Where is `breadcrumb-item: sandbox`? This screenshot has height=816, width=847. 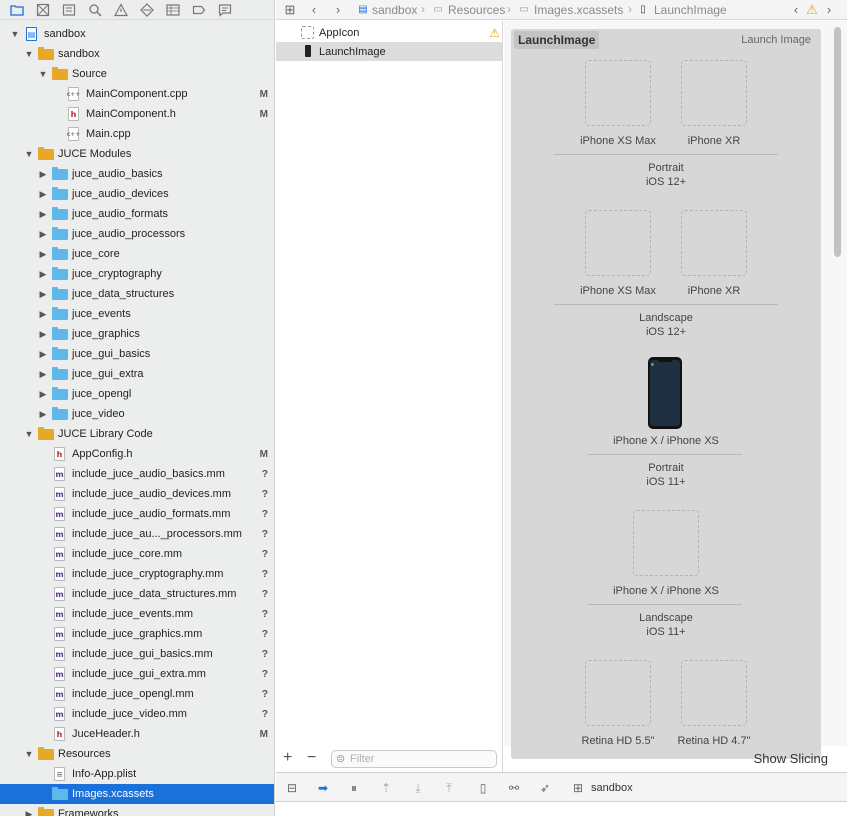
breadcrumb-item: sandbox is located at coordinates (394, 10).